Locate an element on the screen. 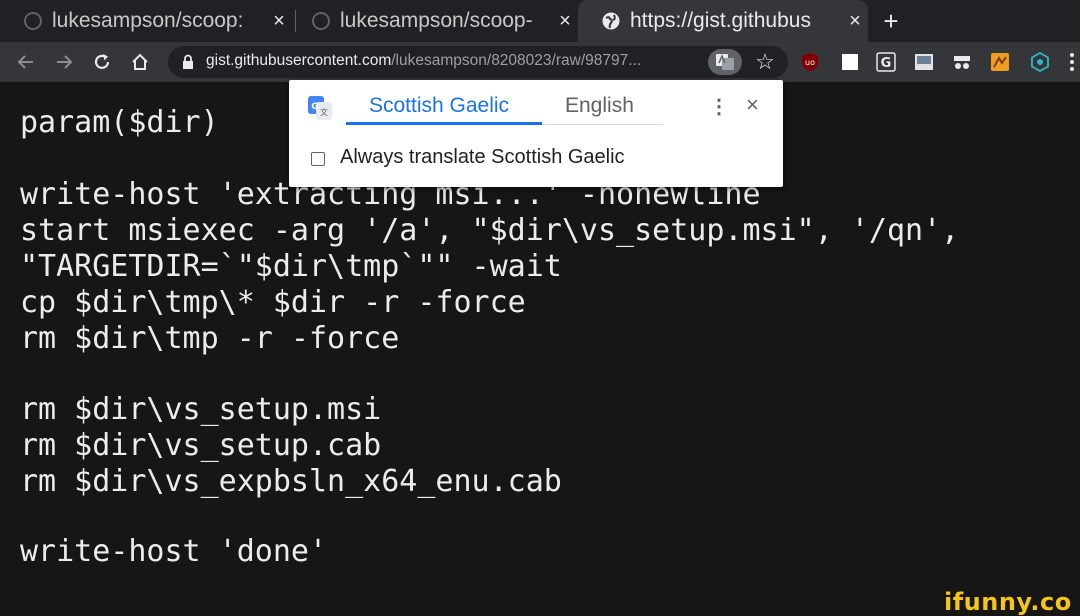 This screenshot has height=616, width=1080. code-line: param($dir) is located at coordinates (119, 122).